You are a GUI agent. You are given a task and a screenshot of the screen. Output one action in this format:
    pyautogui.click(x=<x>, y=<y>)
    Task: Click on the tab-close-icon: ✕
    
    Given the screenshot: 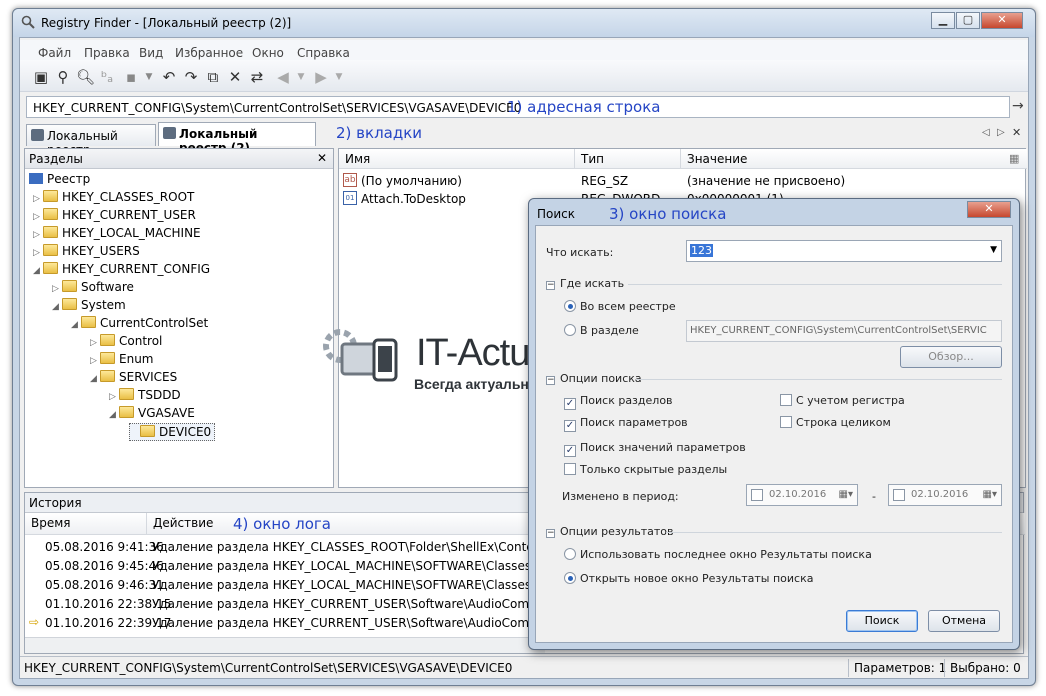 What is the action you would take?
    pyautogui.click(x=1016, y=132)
    